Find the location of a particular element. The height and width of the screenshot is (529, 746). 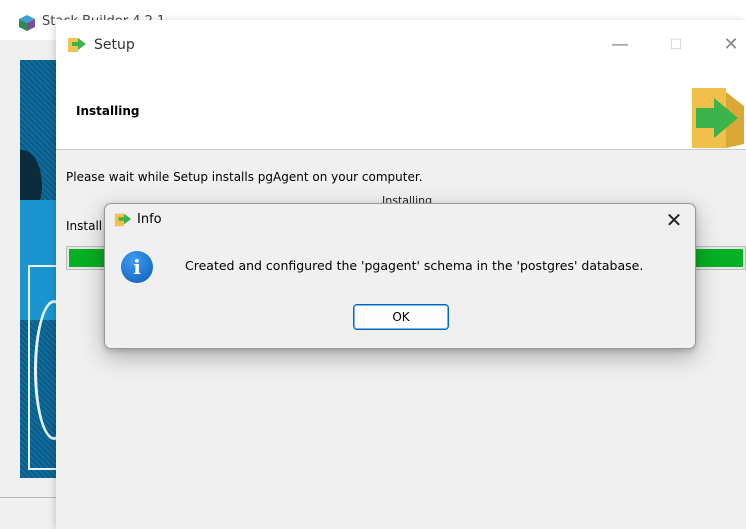

dialog-app-icon is located at coordinates (123, 220).